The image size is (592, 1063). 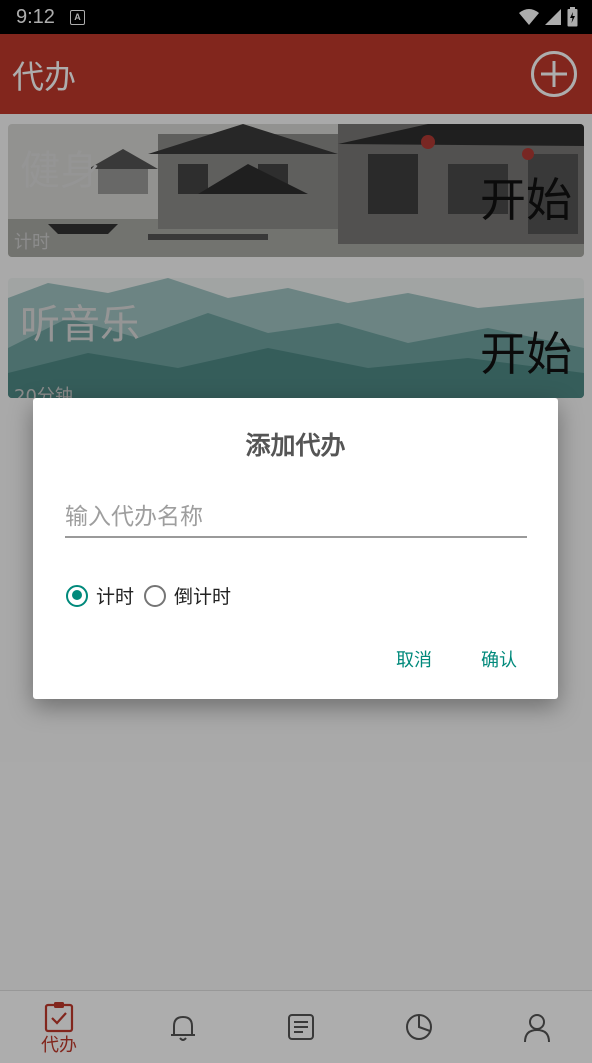 What do you see at coordinates (77, 595) in the screenshot?
I see `radio-button-checked` at bounding box center [77, 595].